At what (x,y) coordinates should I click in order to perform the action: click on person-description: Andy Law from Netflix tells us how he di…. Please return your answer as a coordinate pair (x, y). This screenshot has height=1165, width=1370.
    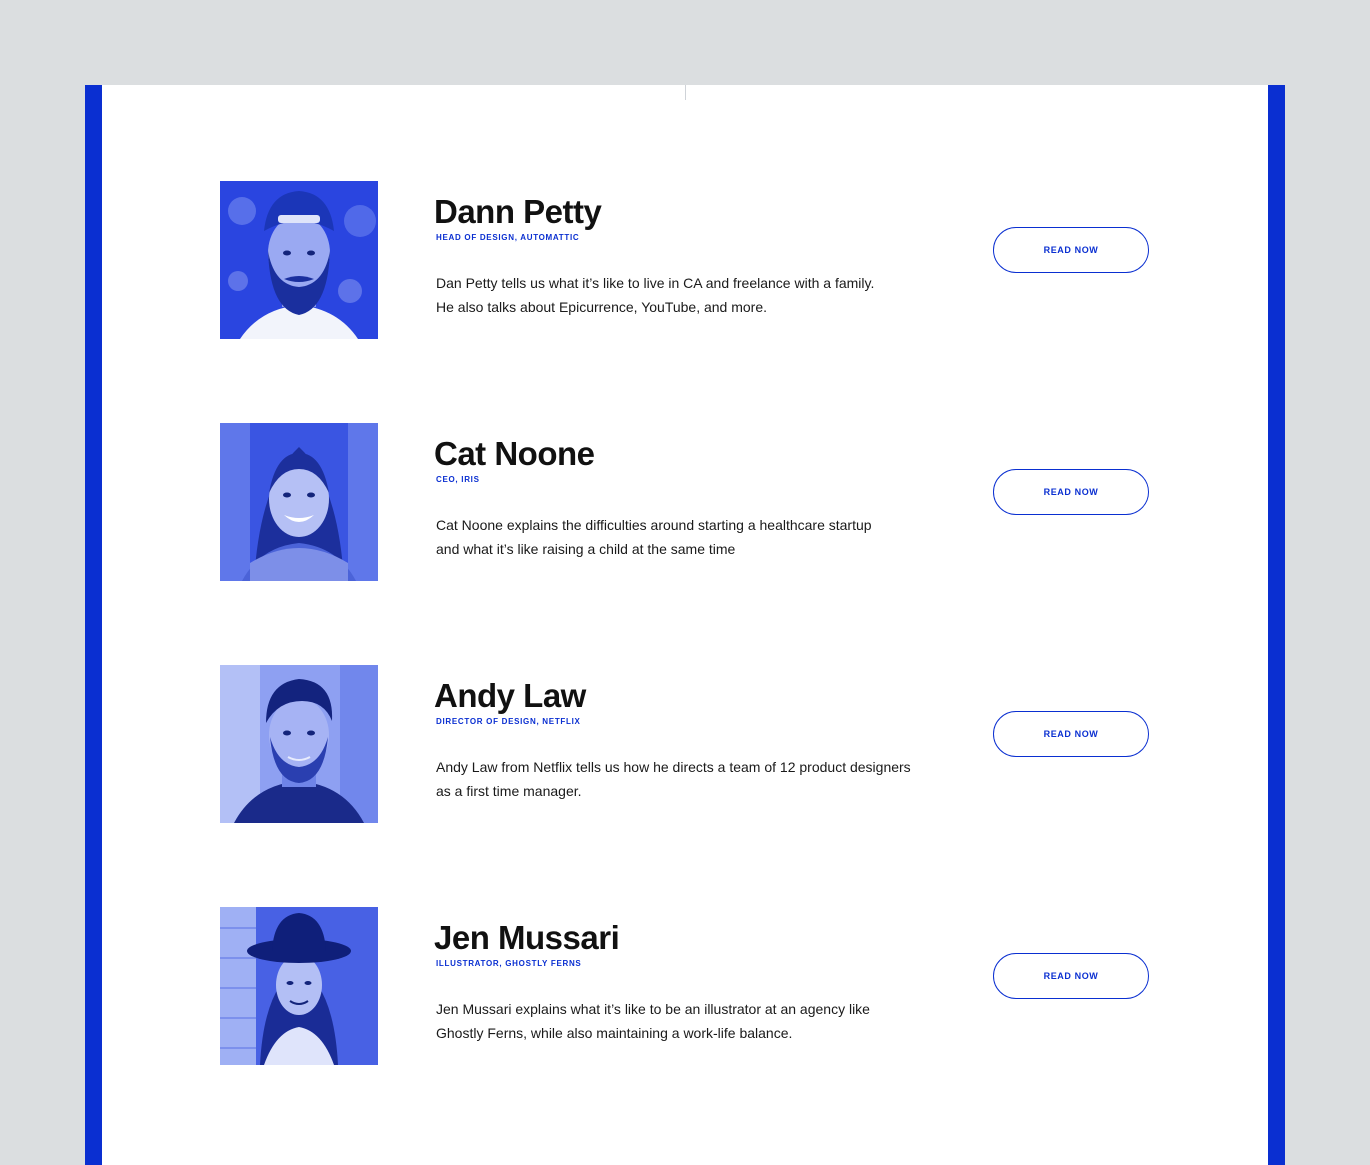
    Looking at the image, I should click on (676, 779).